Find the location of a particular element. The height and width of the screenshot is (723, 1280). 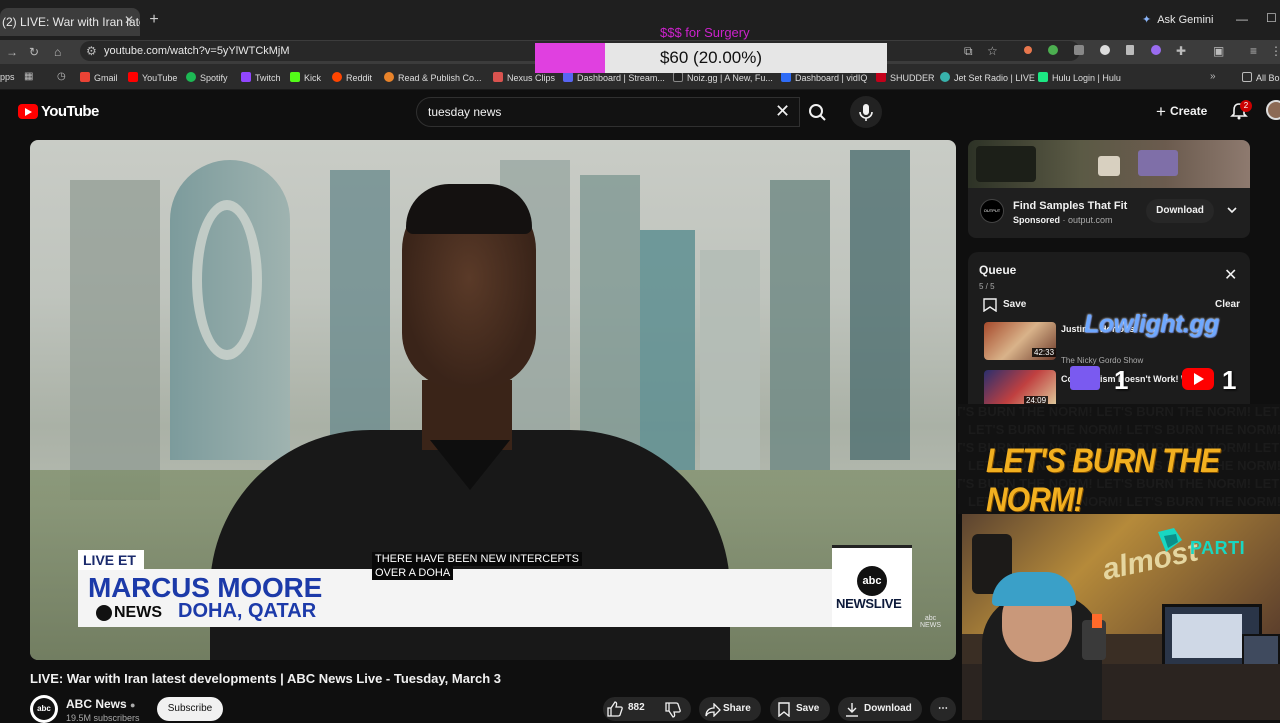

browser-tab-bar is located at coordinates (640, 20).